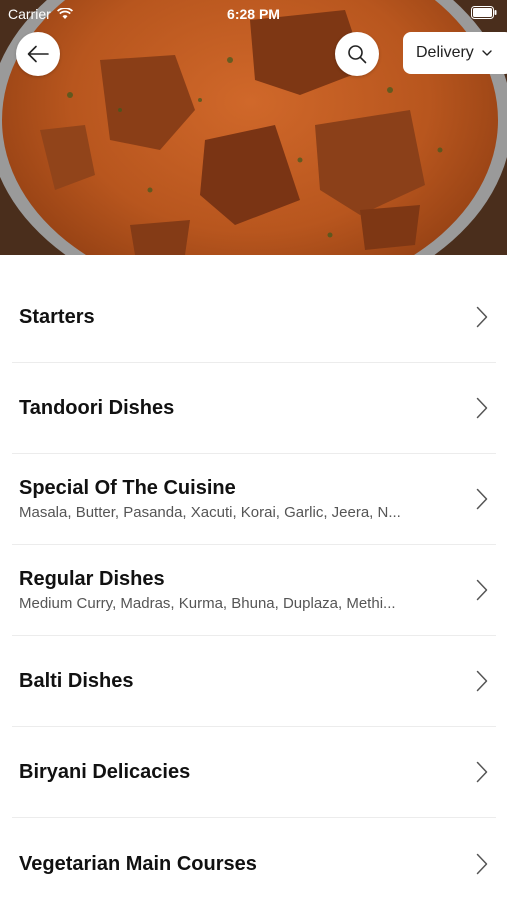  I want to click on arrow-left-icon, so click(38, 54).